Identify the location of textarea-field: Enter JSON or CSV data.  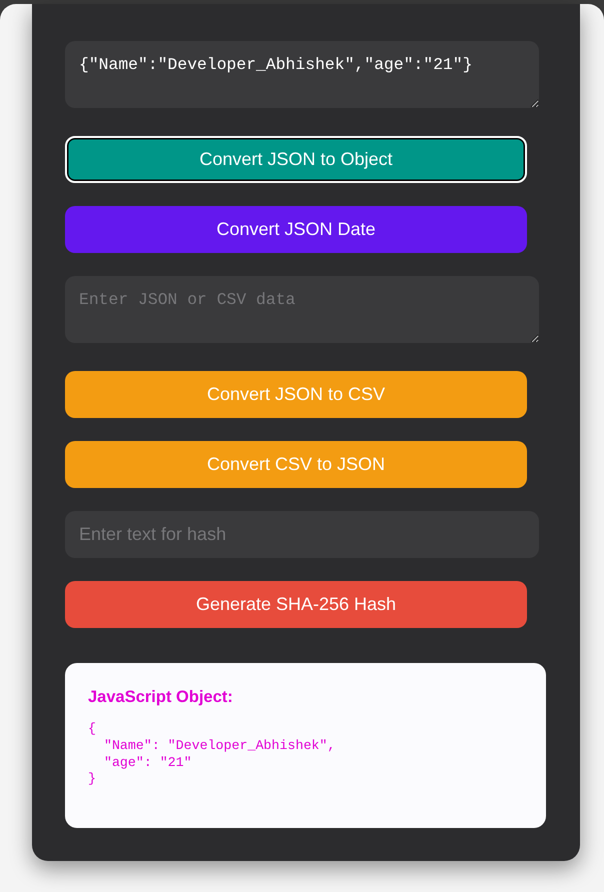
(302, 309).